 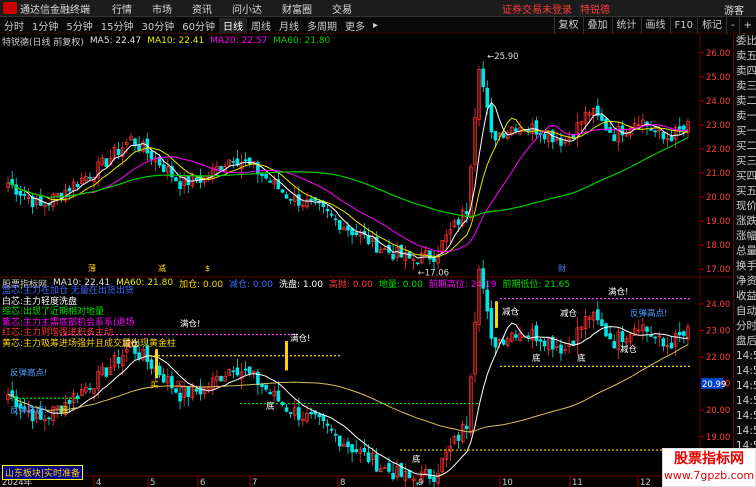 I want to click on side-item: 买一, so click(x=745, y=131).